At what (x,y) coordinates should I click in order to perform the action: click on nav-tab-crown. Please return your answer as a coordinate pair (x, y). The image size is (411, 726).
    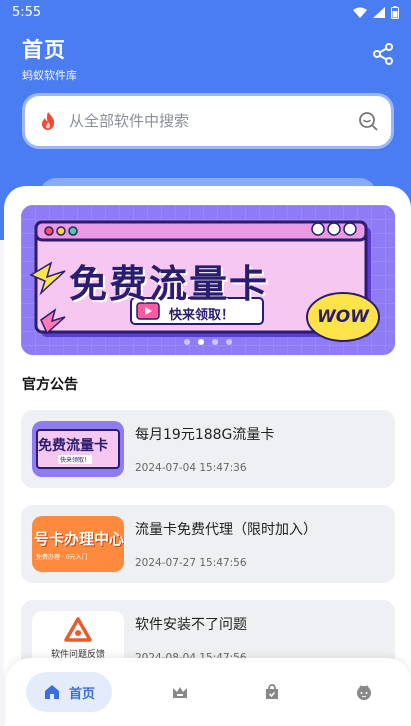
    Looking at the image, I should click on (180, 692).